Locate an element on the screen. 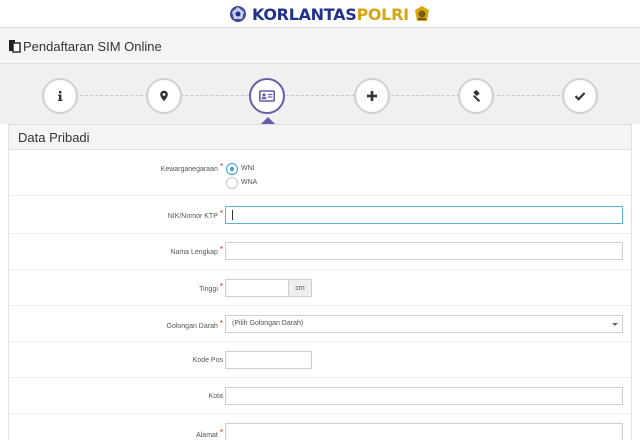 This screenshot has width=640, height=440. radio-wna-label: WNA is located at coordinates (249, 182).